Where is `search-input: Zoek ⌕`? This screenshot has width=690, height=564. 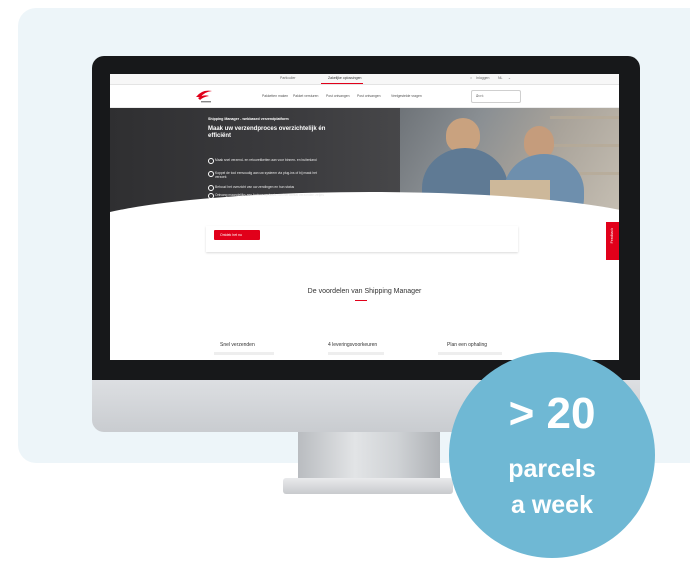
search-input: Zoek ⌕ is located at coordinates (496, 96).